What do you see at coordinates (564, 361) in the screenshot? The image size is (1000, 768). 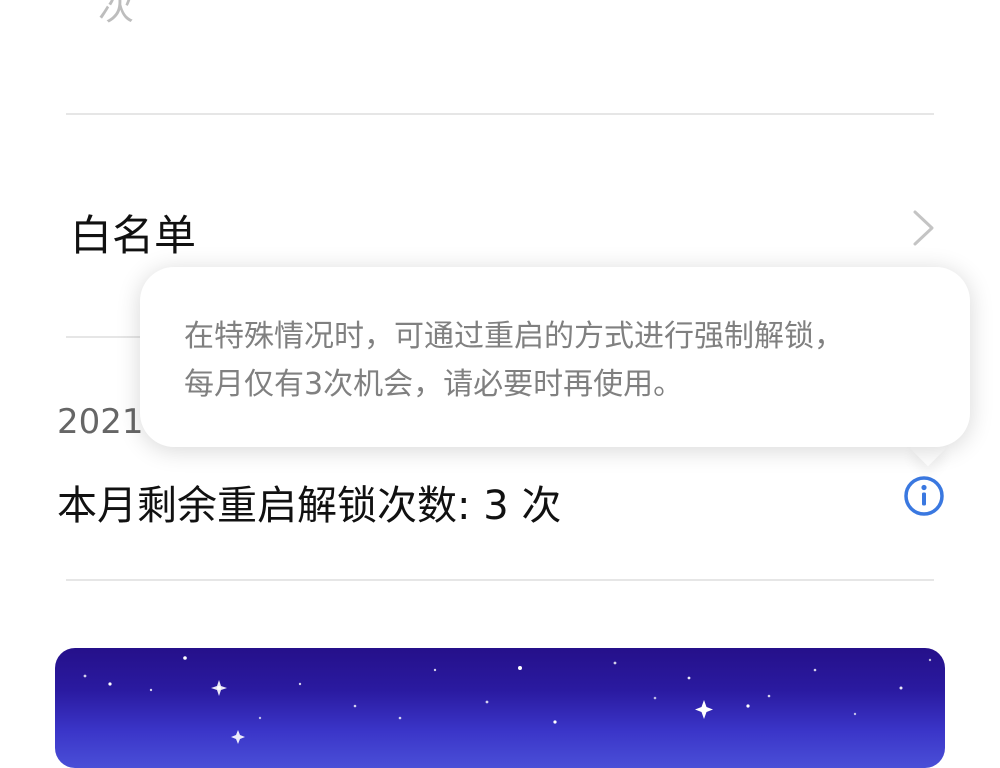 I see `tooltip-text: 在特殊情况时，可通过重启的方式进行强制解锁， 每月仅有3次机会，请必要时再使用。` at bounding box center [564, 361].